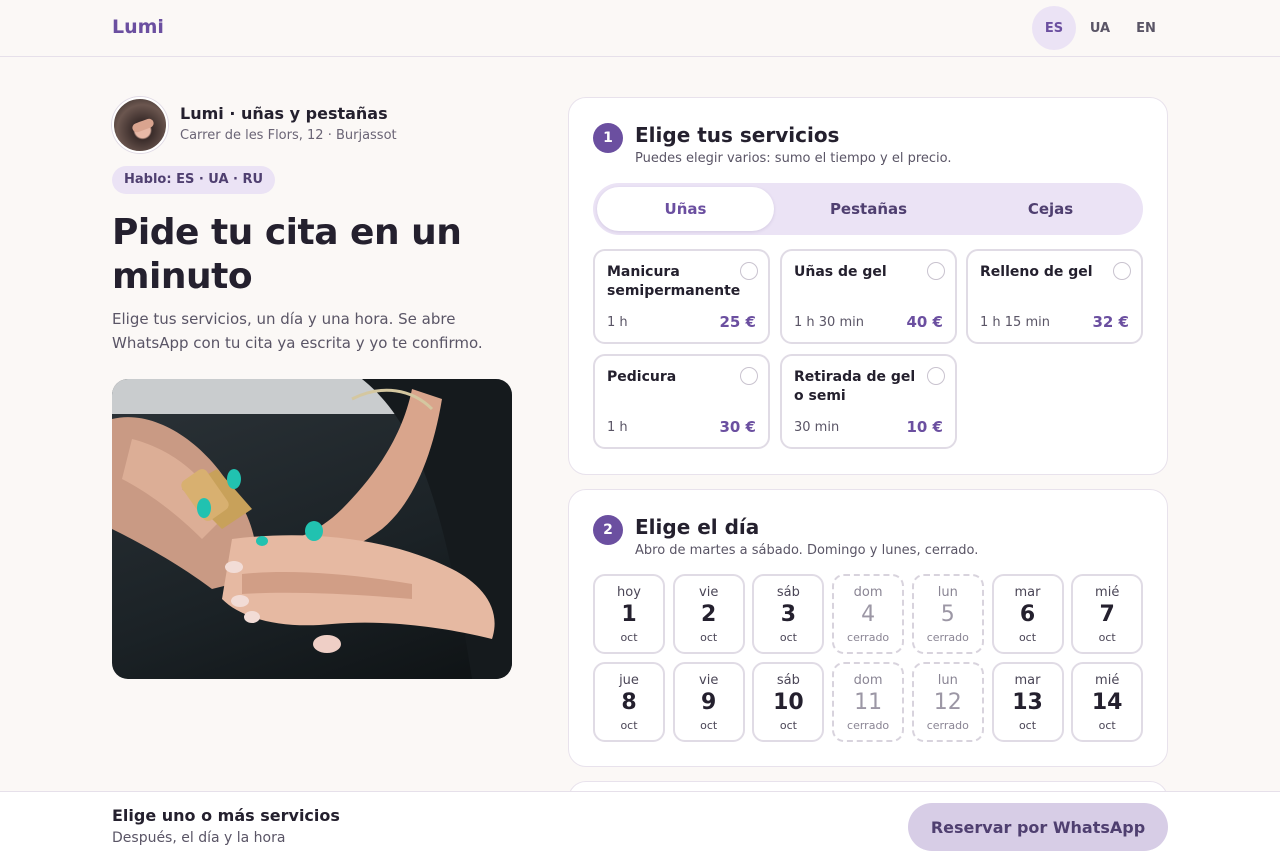 The height and width of the screenshot is (860, 1280). Describe the element at coordinates (288, 135) in the screenshot. I see `business-address: Carrer de les Flors, 12 · Burjassot` at that location.